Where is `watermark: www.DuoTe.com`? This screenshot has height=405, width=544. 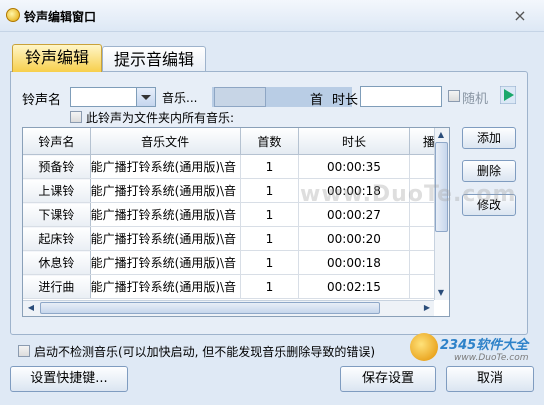
watermark: www.DuoTe.com is located at coordinates (408, 194).